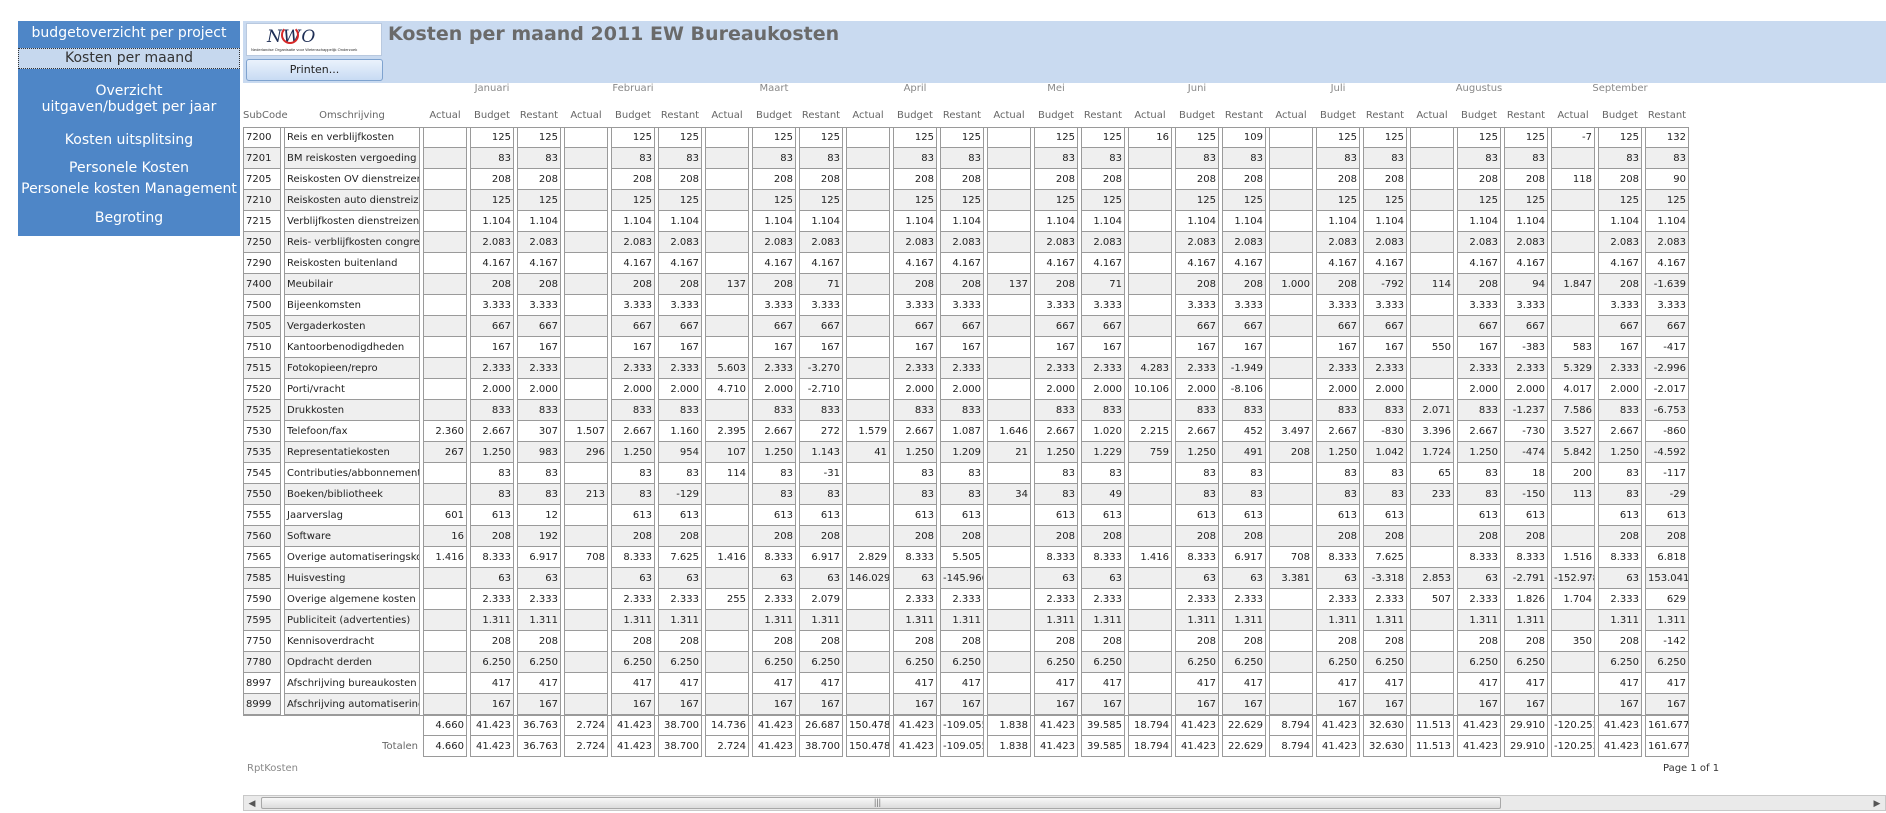 This screenshot has height=813, width=1886. What do you see at coordinates (1432, 746) in the screenshot?
I see `totals-cell: 11.513` at bounding box center [1432, 746].